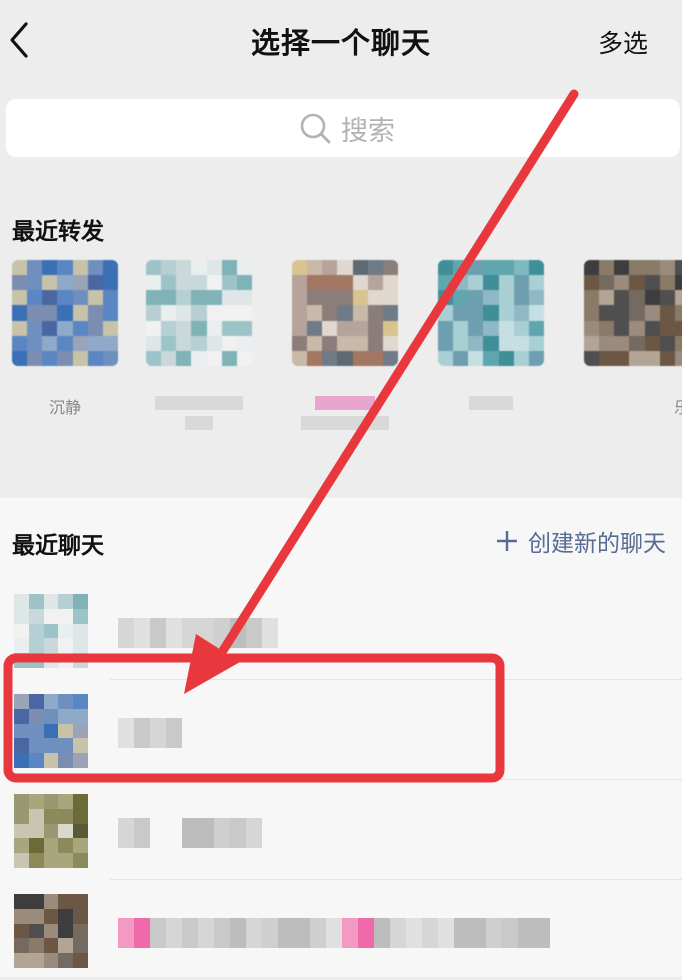  I want to click on blurred-name, so click(345, 403).